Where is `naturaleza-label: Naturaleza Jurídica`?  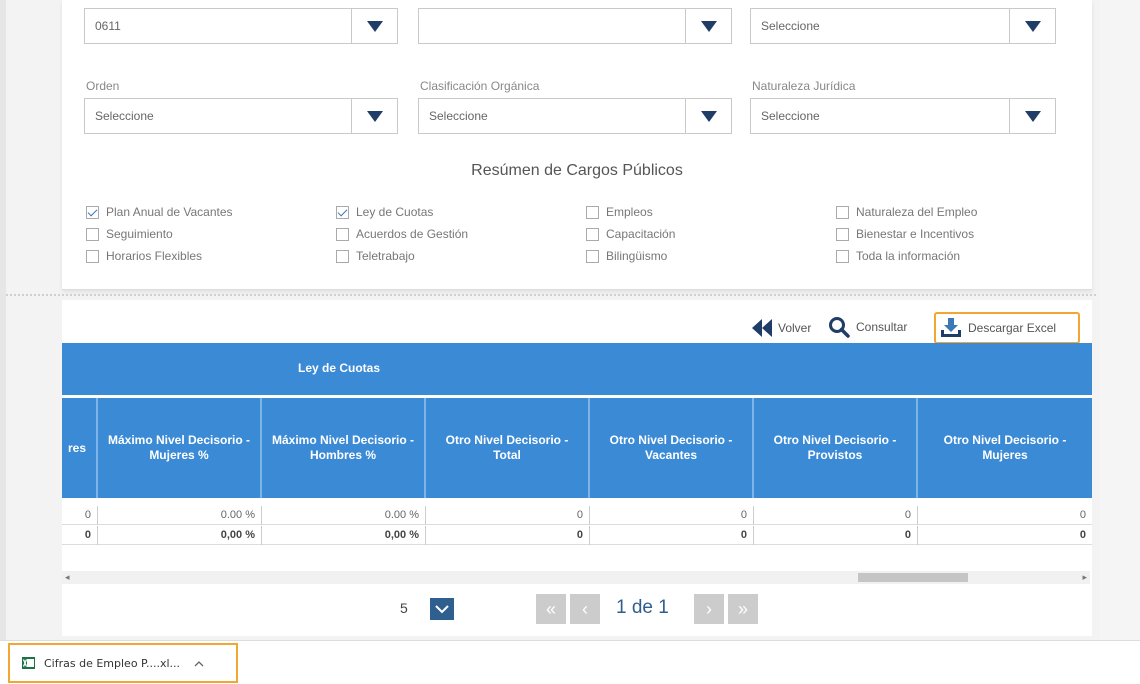
naturaleza-label: Naturaleza Jurídica is located at coordinates (804, 86).